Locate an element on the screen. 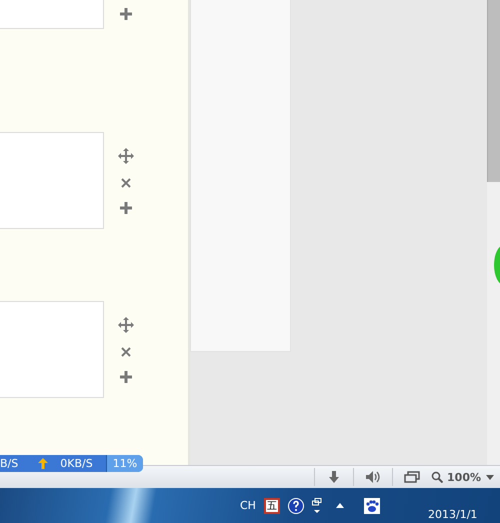 This screenshot has width=500, height=523. clock-date: 2013/1/1 is located at coordinates (453, 514).